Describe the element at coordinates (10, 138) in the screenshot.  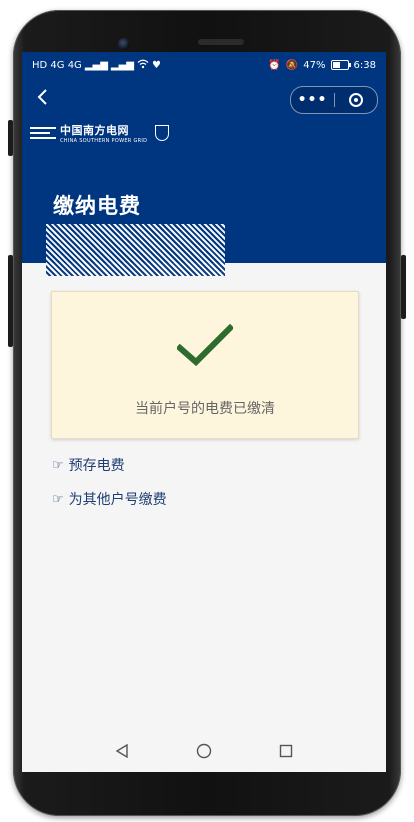
I see `volume-up-button` at that location.